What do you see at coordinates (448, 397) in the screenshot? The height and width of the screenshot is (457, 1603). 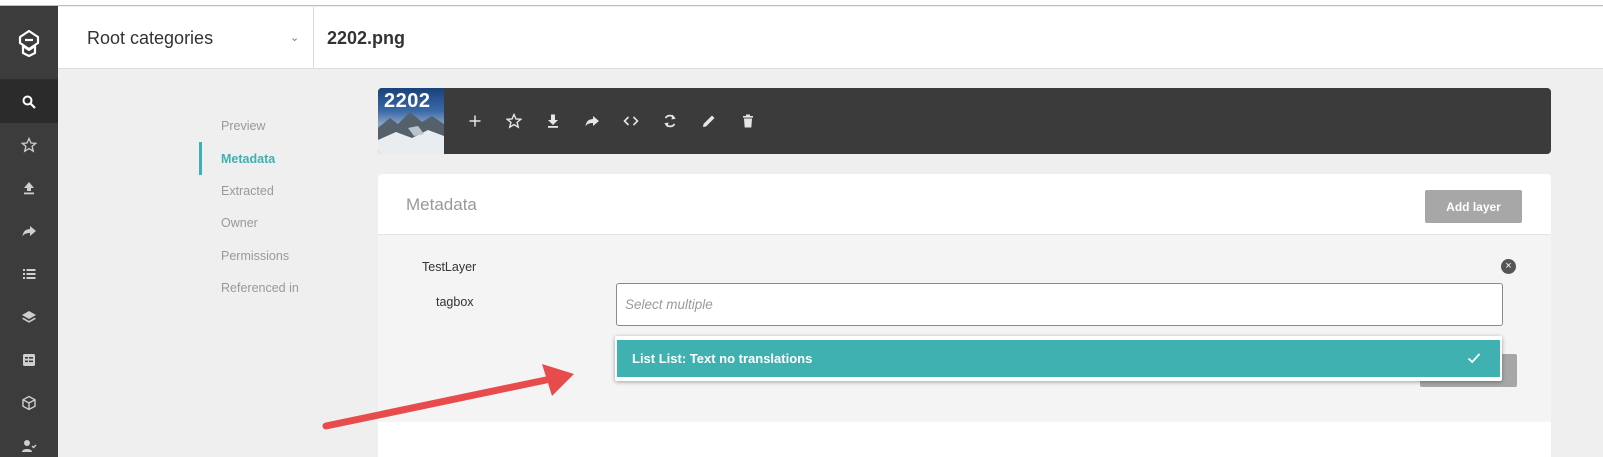 I see `annotation-arrow` at bounding box center [448, 397].